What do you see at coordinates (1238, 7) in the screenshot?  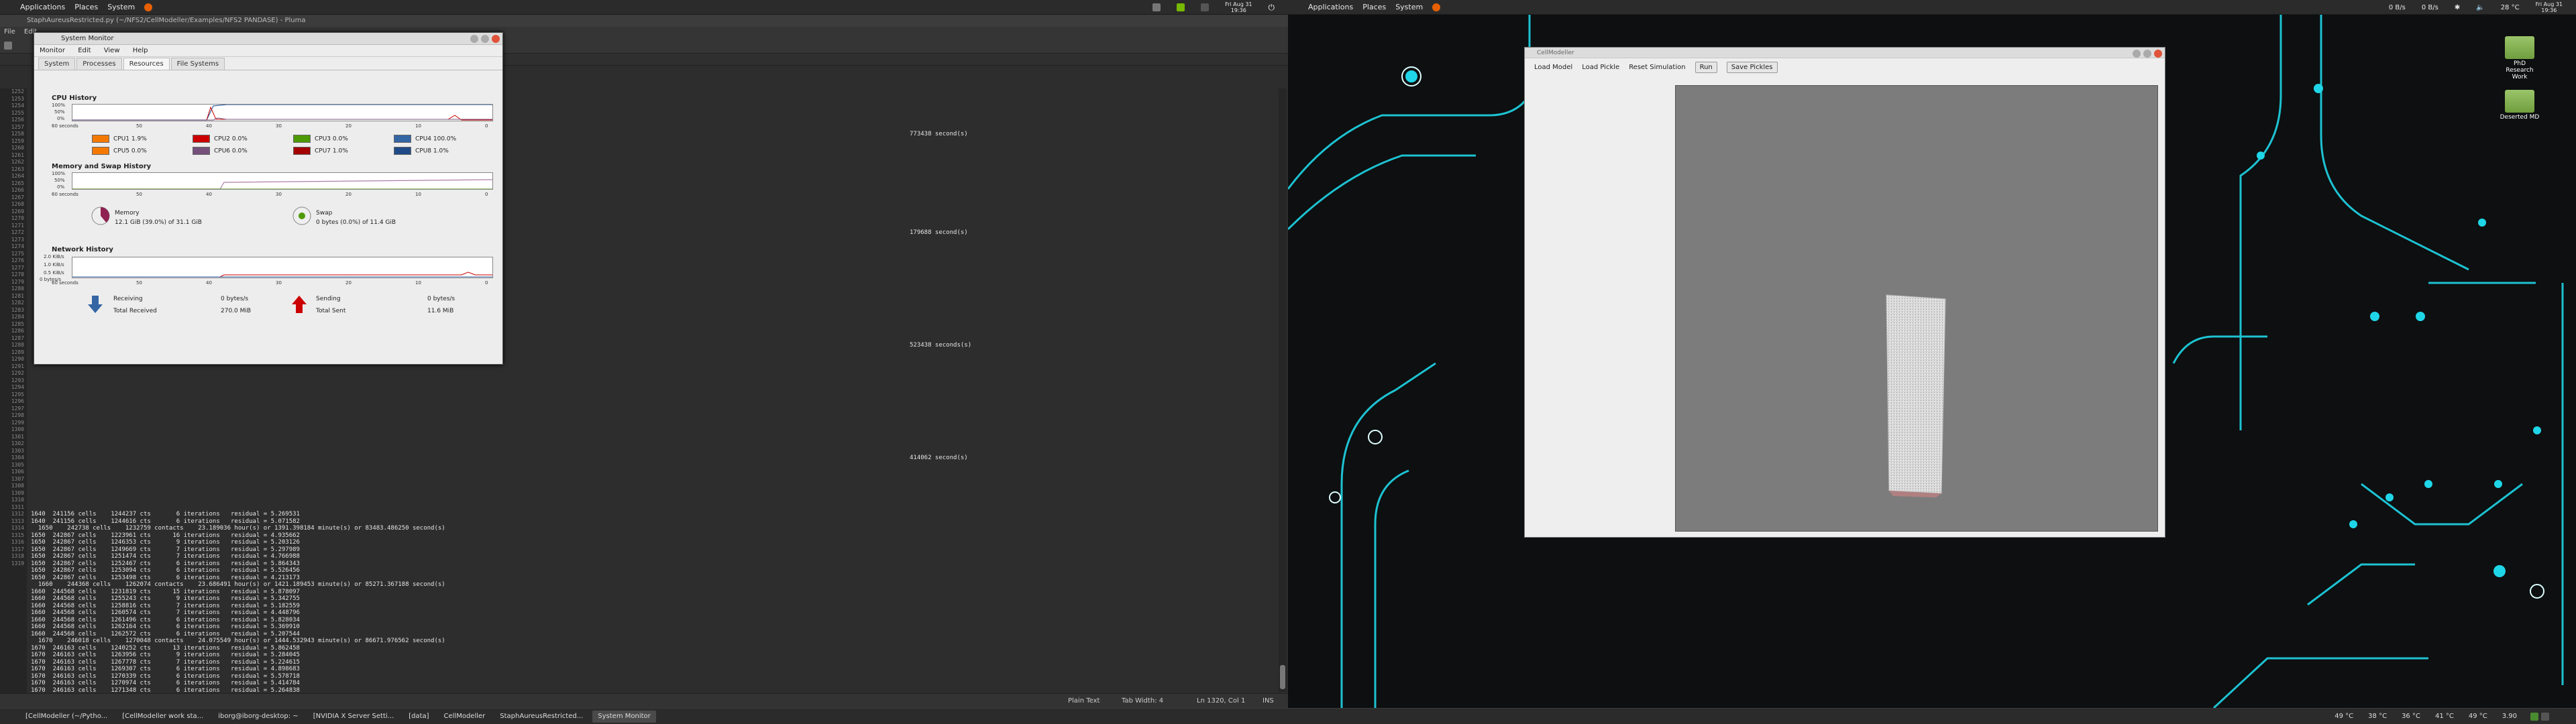 I see `left-clock: Fri Aug 31 19:36` at bounding box center [1238, 7].